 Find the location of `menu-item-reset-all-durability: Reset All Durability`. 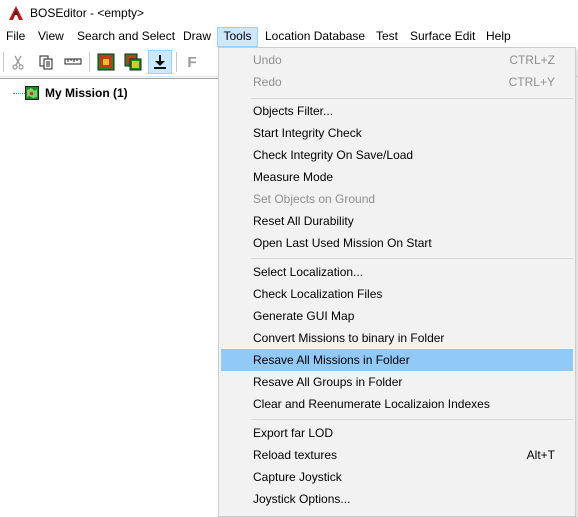

menu-item-reset-all-durability: Reset All Durability is located at coordinates (397, 221).